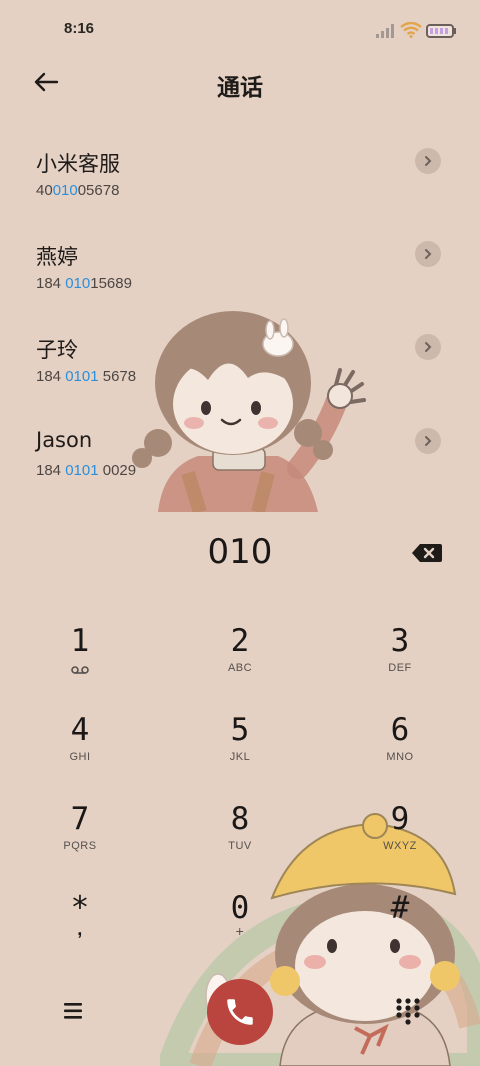  Describe the element at coordinates (78, 190) in the screenshot. I see `contact-number: 4001005678` at that location.